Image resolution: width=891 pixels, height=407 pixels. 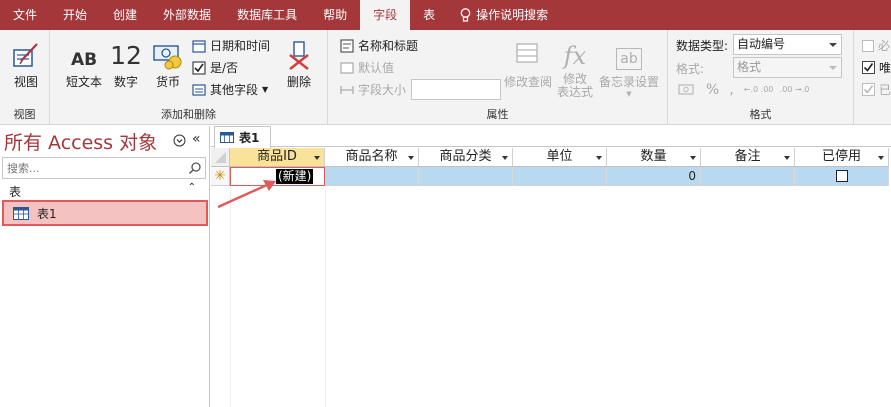 I want to click on tab-fields: 字段, so click(x=385, y=15).